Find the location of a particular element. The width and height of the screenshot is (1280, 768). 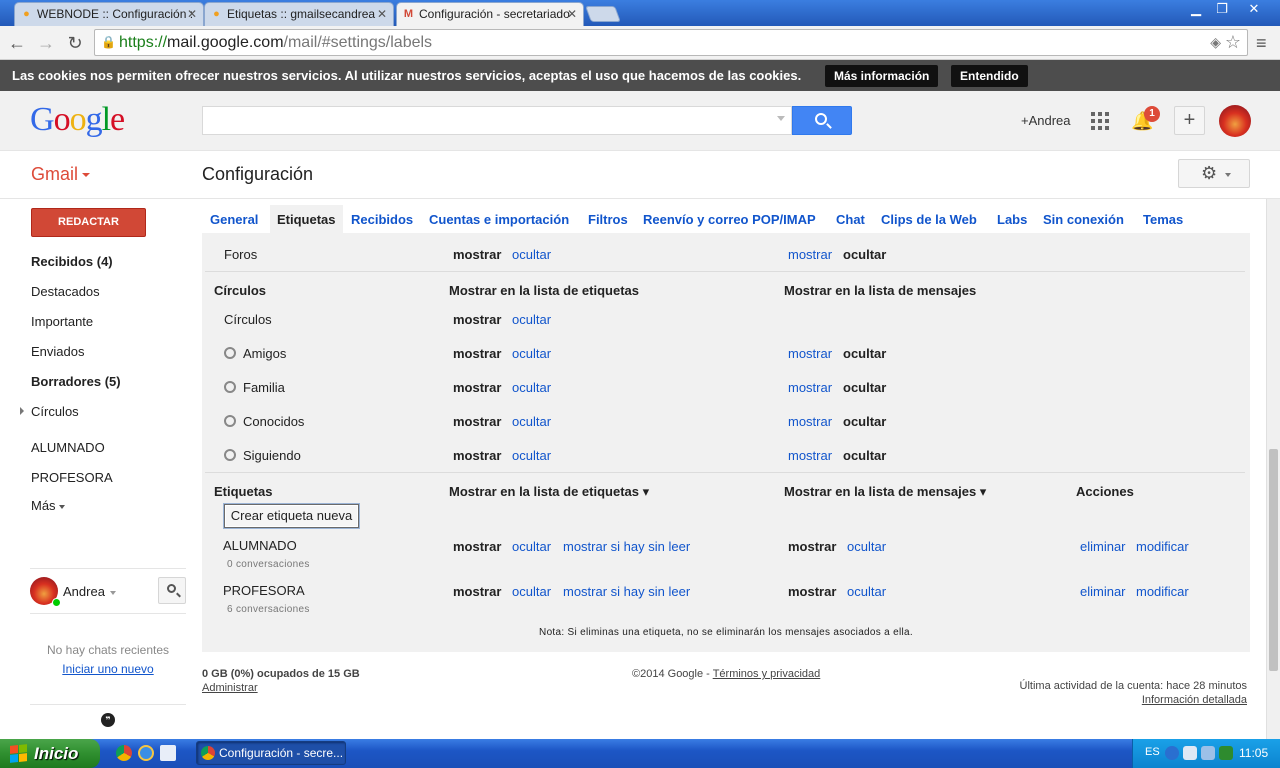

create-label-button: Crear etiqueta nueva is located at coordinates (291, 516).